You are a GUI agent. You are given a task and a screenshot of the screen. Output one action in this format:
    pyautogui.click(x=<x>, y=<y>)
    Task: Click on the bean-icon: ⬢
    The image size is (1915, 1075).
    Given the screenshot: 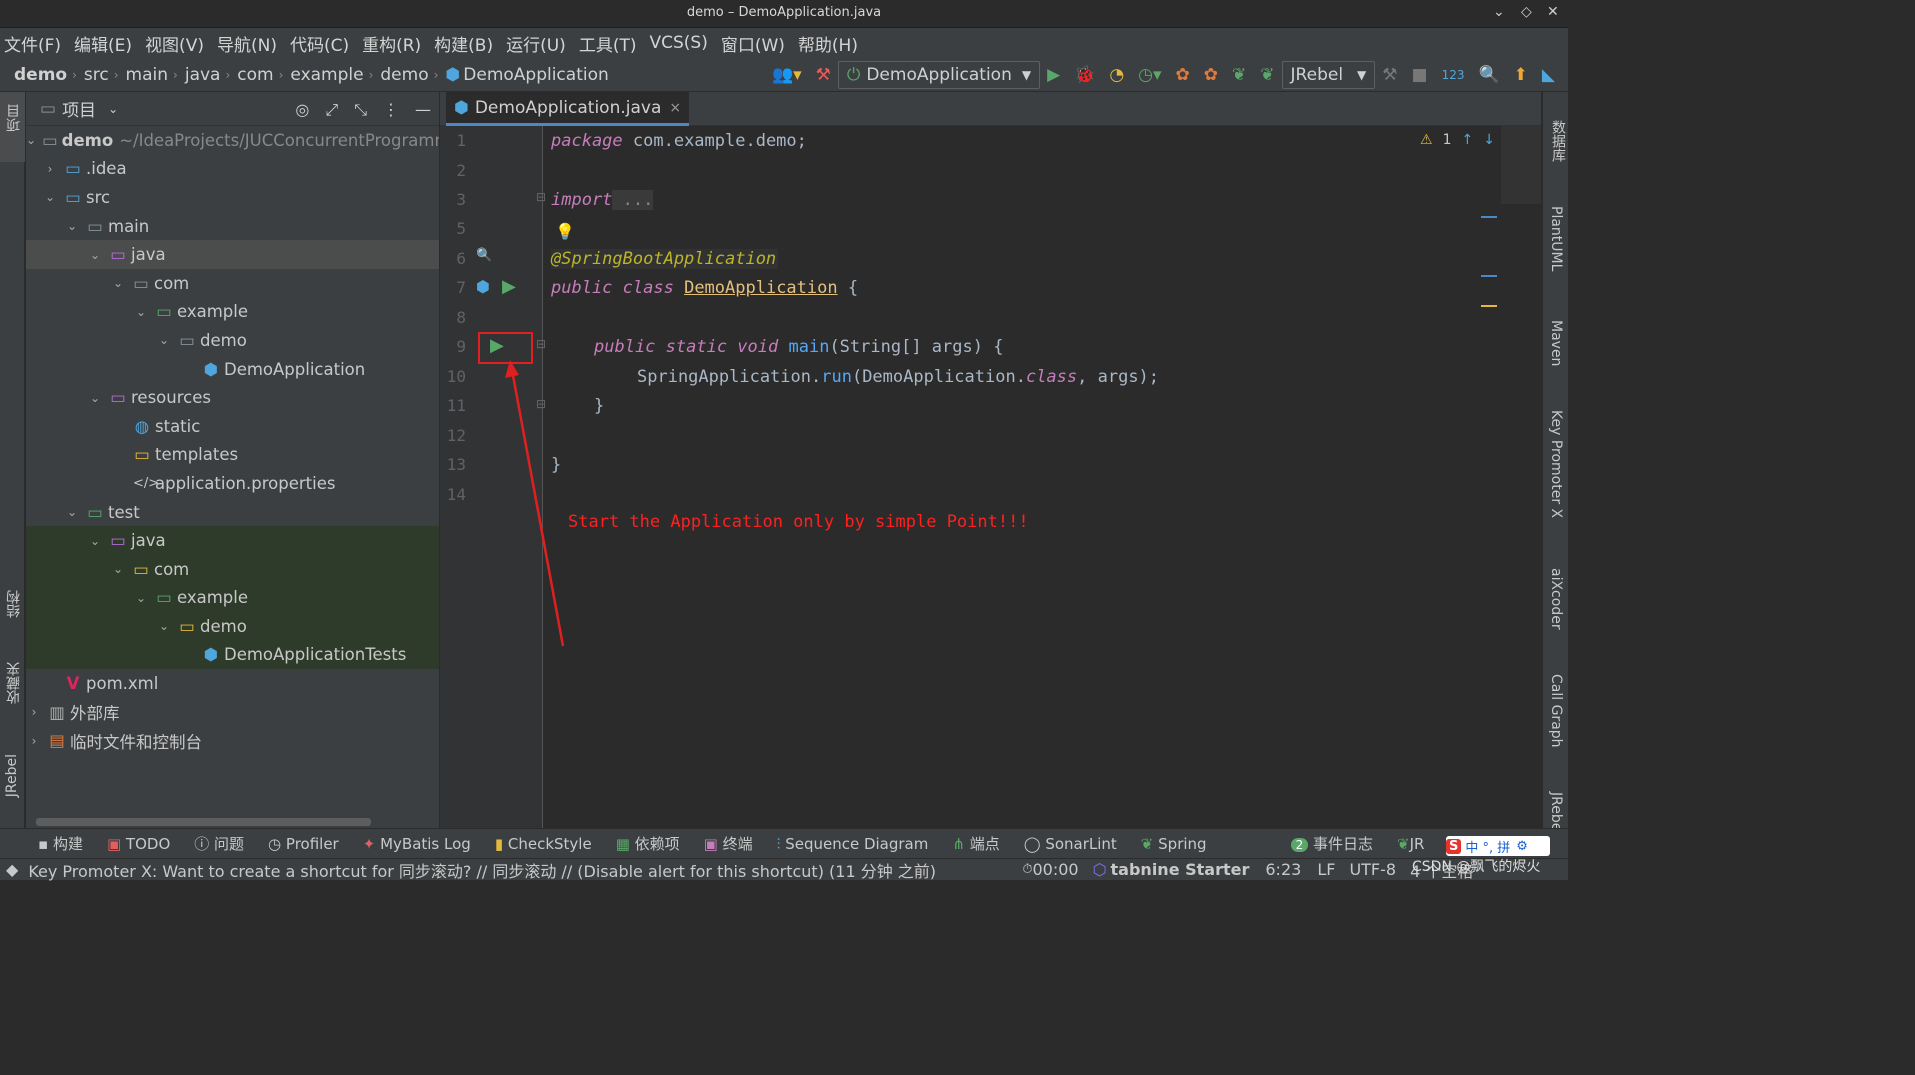 What is the action you would take?
    pyautogui.click(x=483, y=286)
    